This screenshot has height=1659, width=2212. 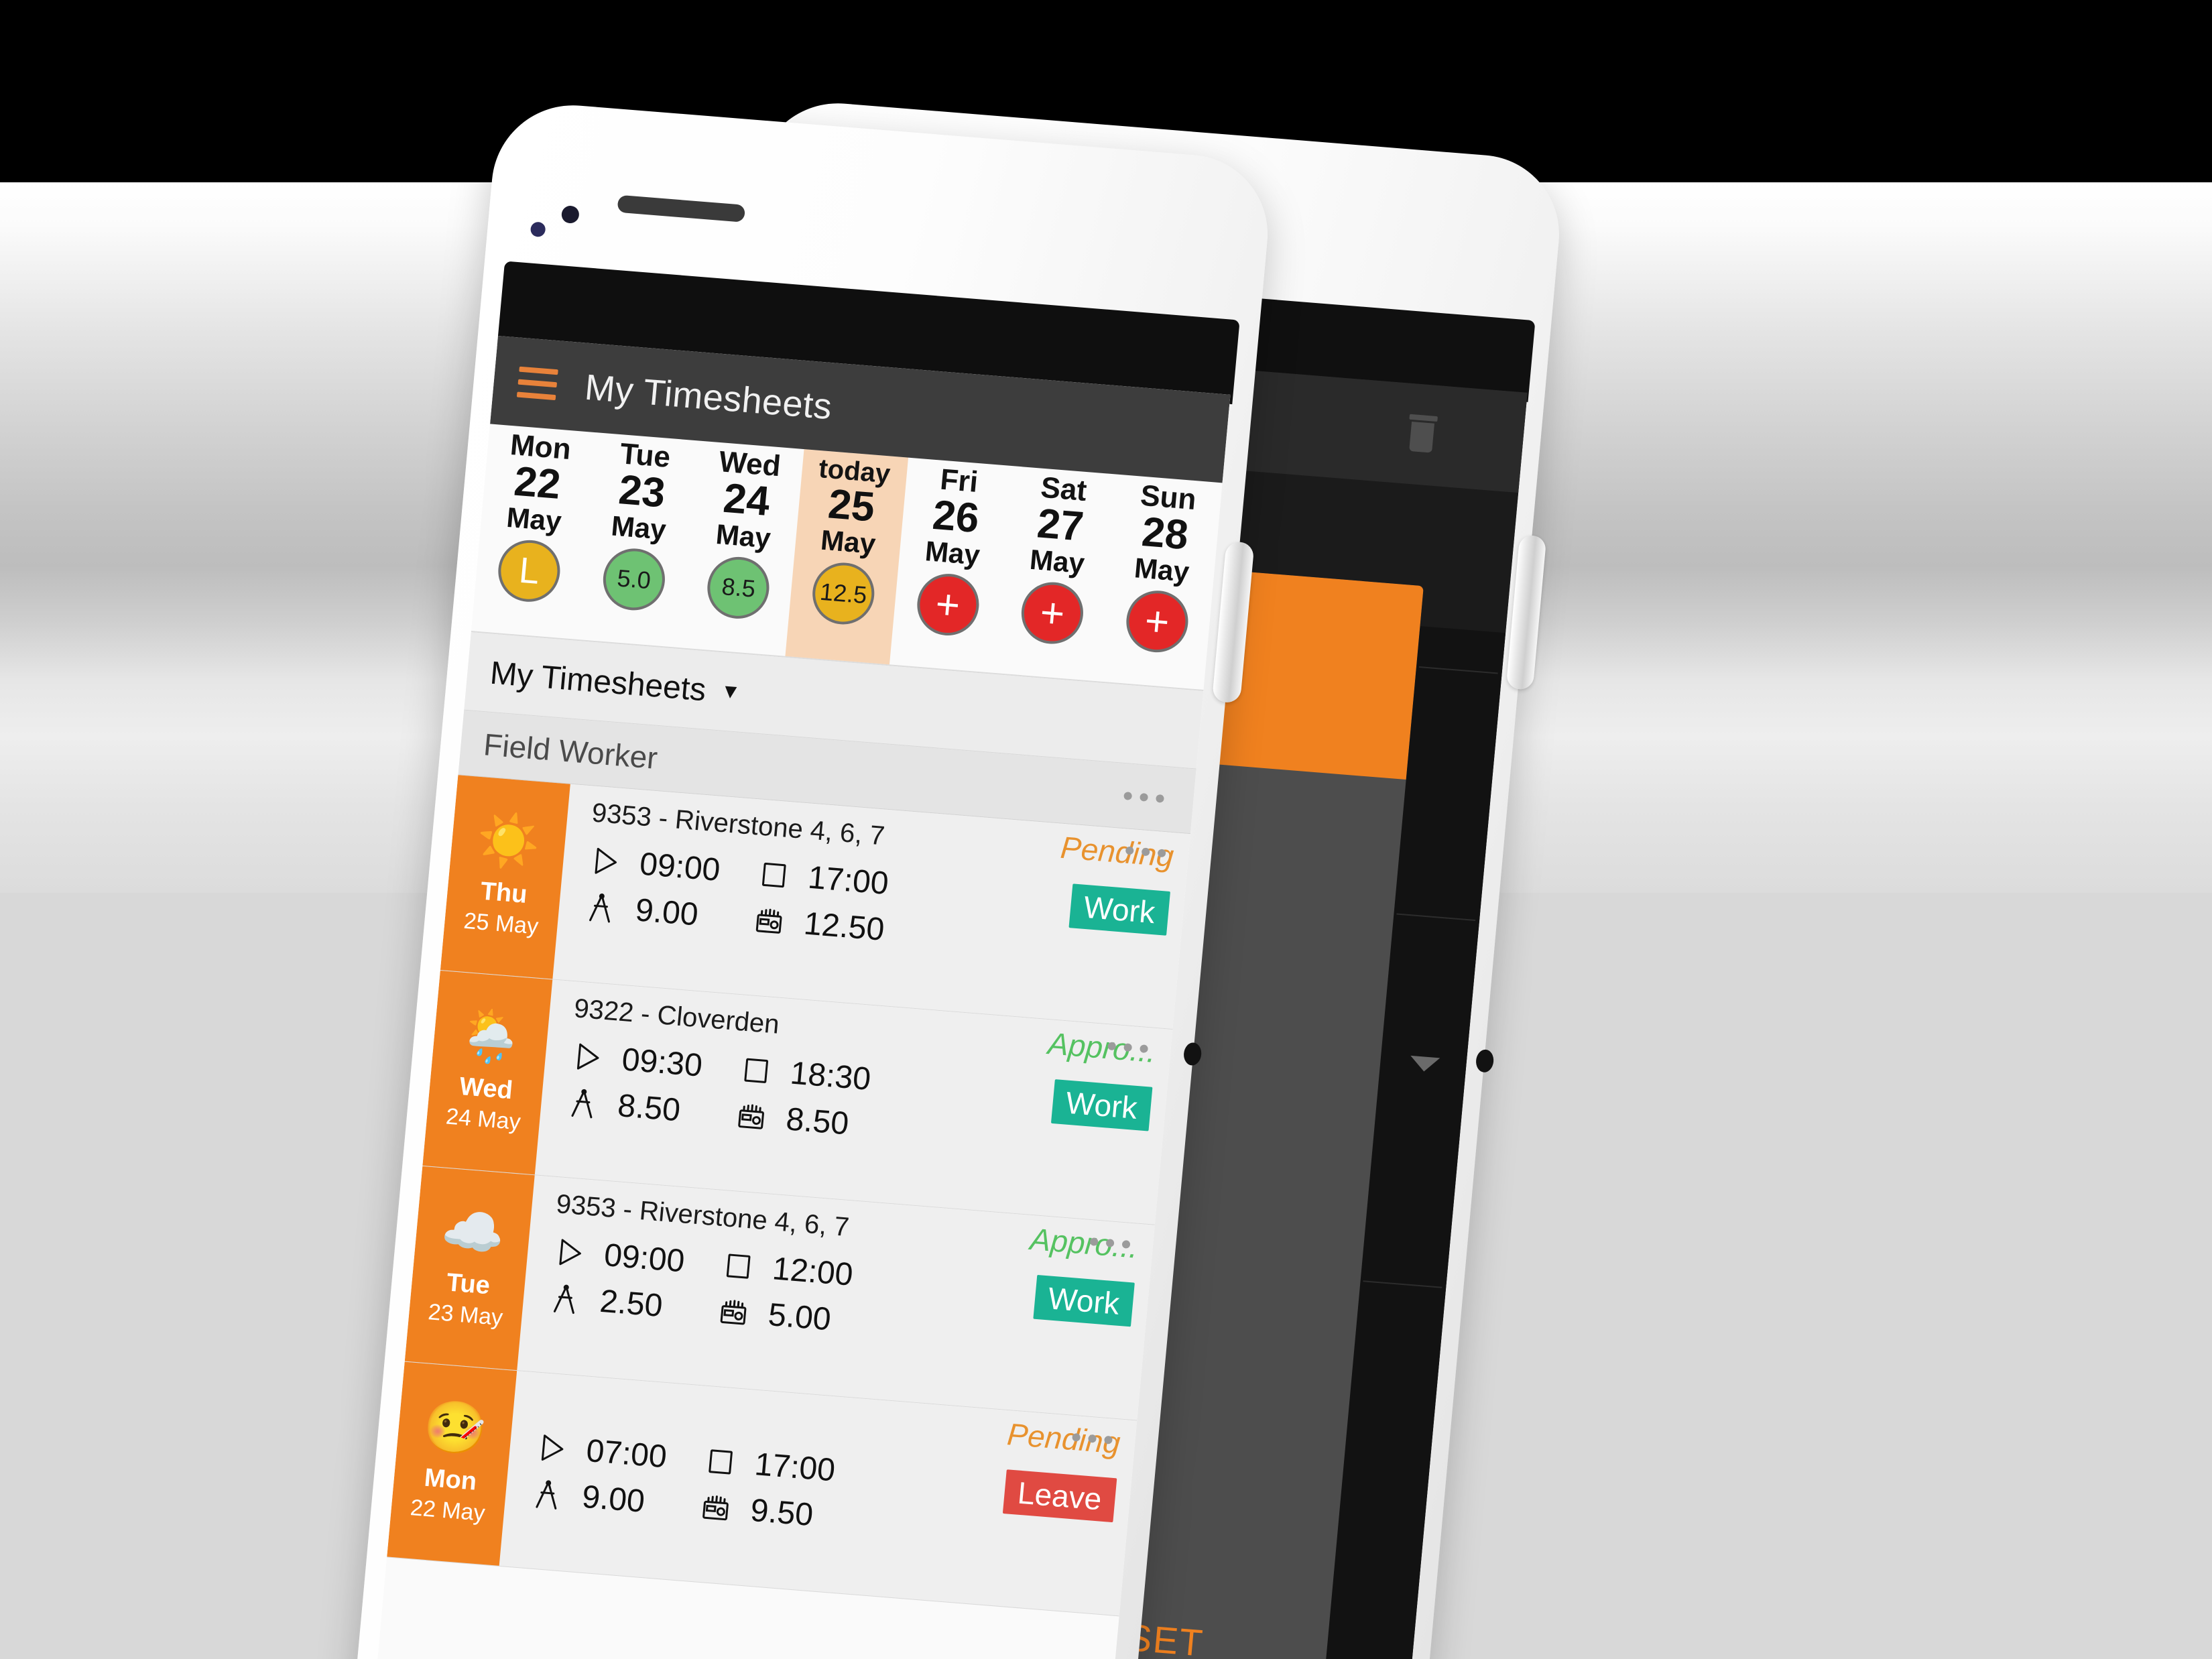 What do you see at coordinates (649, 1108) in the screenshot?
I see `entry-duration-hours: 8.50` at bounding box center [649, 1108].